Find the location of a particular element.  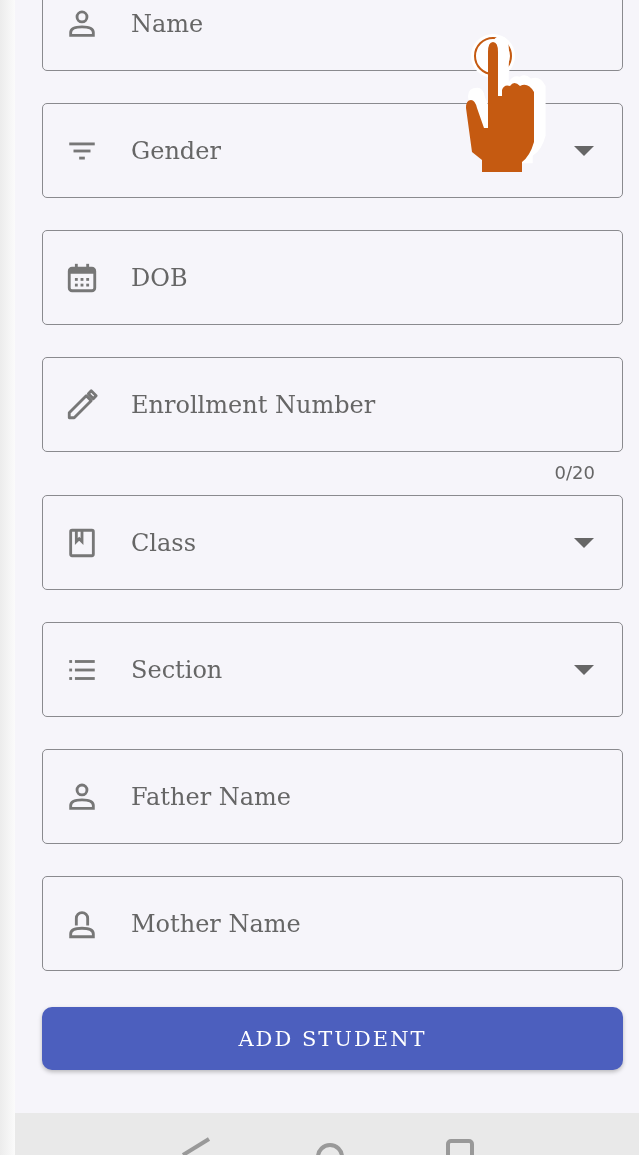

input-field: Enrollment Number is located at coordinates (332, 404).